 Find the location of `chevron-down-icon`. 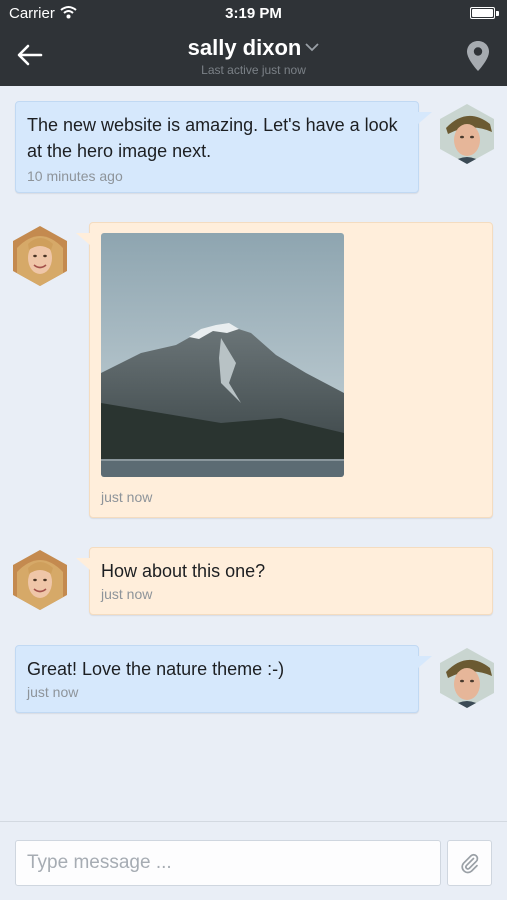

chevron-down-icon is located at coordinates (312, 47).